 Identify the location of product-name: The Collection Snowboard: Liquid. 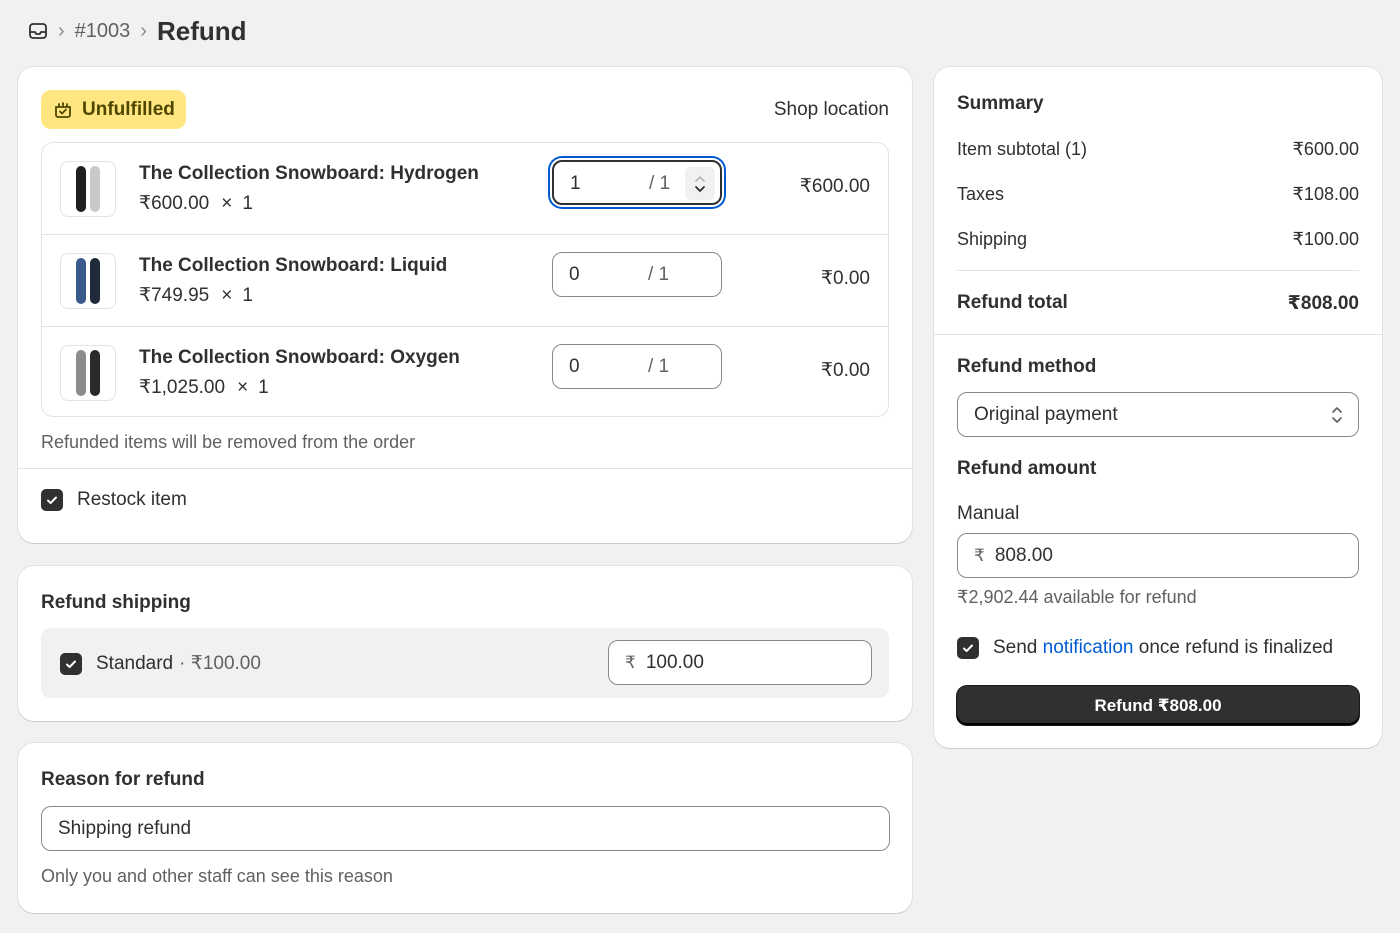
(293, 266).